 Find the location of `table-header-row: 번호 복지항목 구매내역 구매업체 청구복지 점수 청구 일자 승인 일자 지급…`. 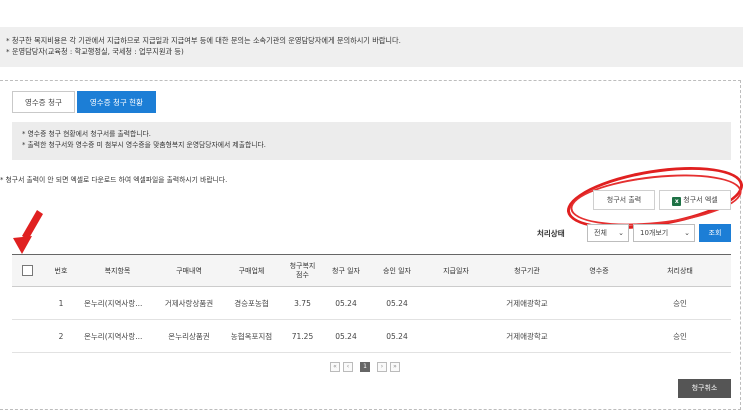

table-header-row: 번호 복지항목 구매내역 구매업체 청구복지 점수 청구 일자 승인 일자 지급… is located at coordinates (371, 270).